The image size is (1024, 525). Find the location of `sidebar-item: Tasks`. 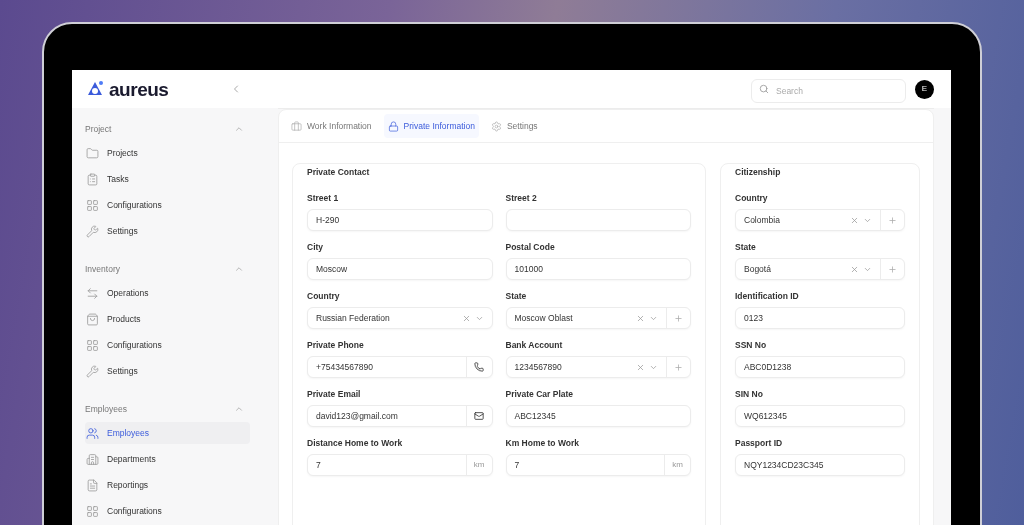

sidebar-item: Tasks is located at coordinates (167, 179).